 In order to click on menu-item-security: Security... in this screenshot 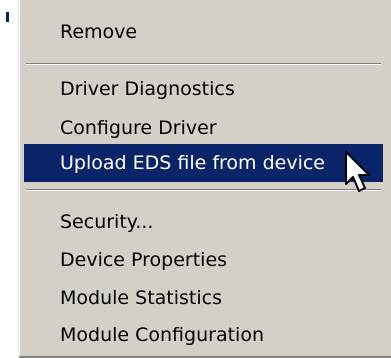, I will do `click(203, 222)`.